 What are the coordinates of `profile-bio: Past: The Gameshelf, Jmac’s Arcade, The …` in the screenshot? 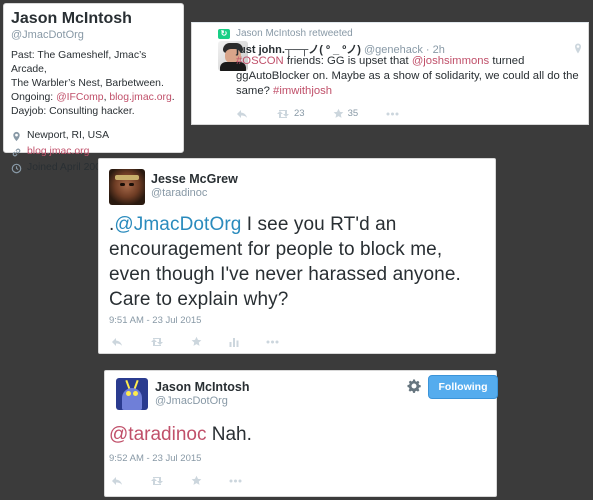 It's located at (93, 84).